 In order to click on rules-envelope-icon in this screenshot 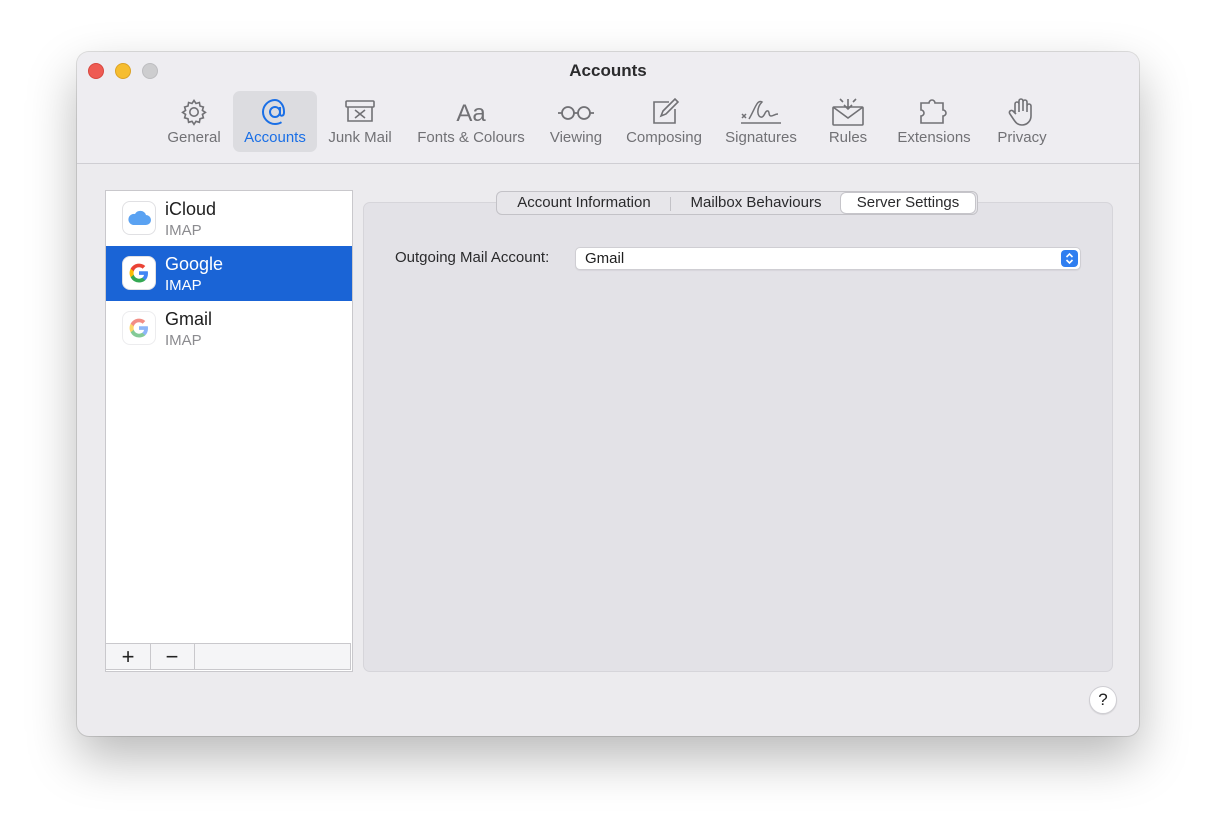, I will do `click(848, 112)`.